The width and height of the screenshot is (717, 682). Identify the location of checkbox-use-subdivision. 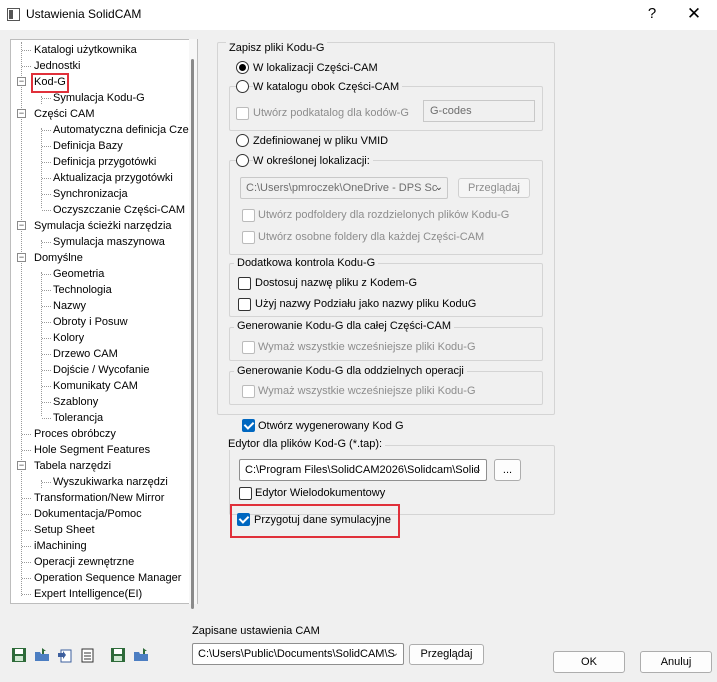
(244, 304).